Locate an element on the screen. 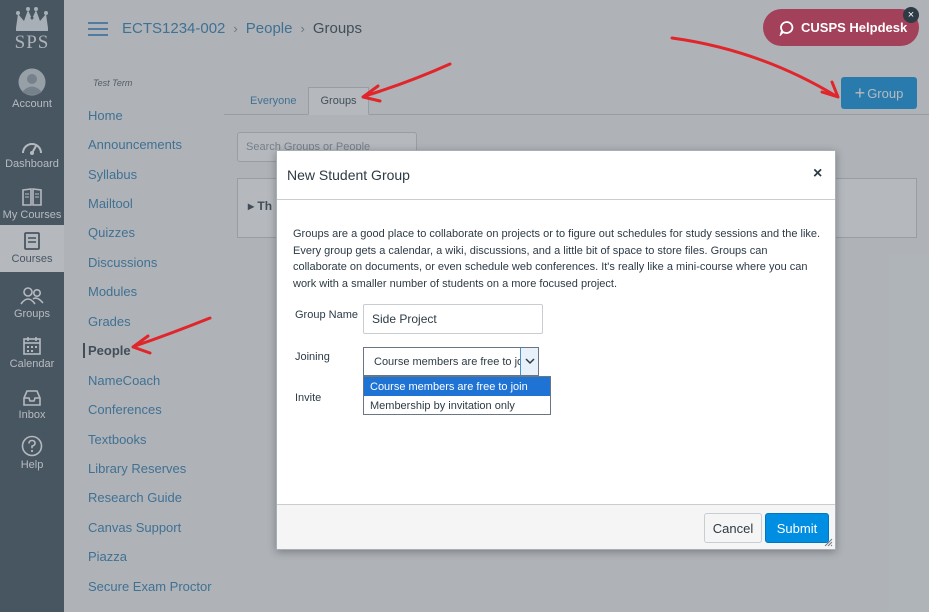  helpdesk-button: CUSPS Helpdesk is located at coordinates (841, 27).